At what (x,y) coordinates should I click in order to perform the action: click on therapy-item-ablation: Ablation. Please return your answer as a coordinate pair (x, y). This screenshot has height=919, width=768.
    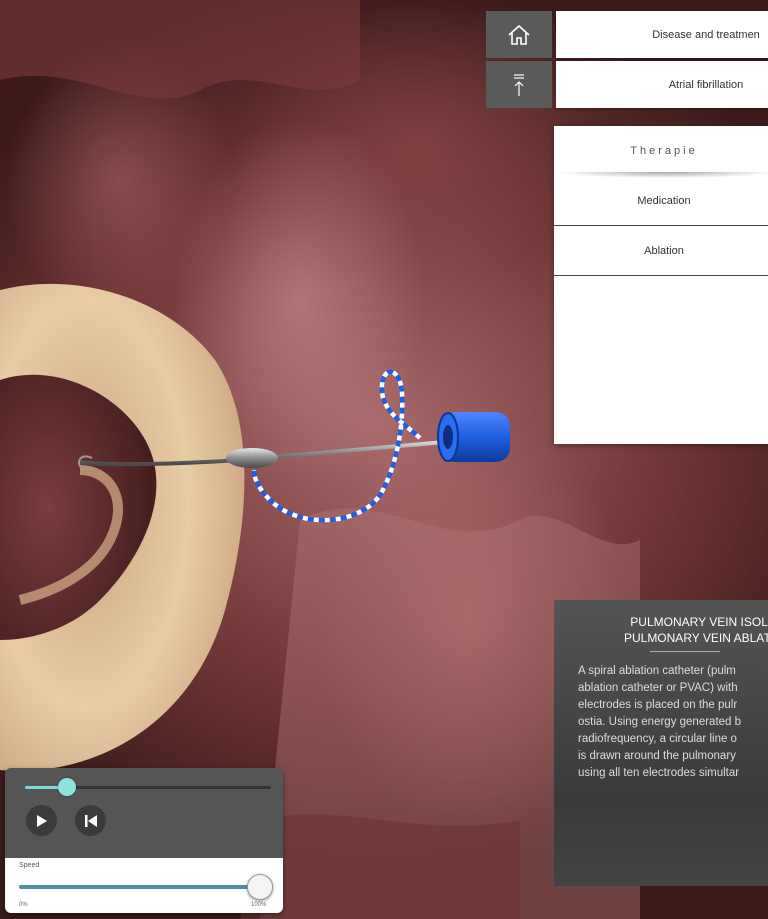
    Looking at the image, I should click on (661, 251).